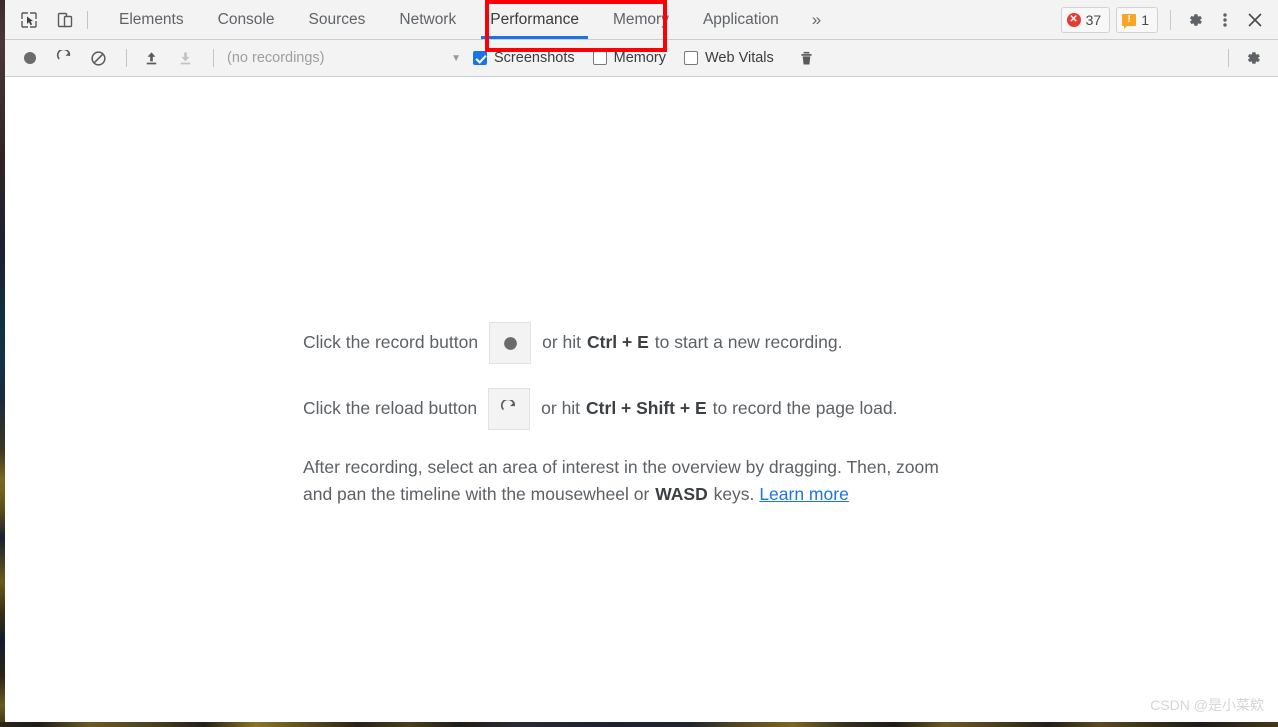 The image size is (1278, 727). I want to click on checkbox-label: Memory, so click(639, 58).